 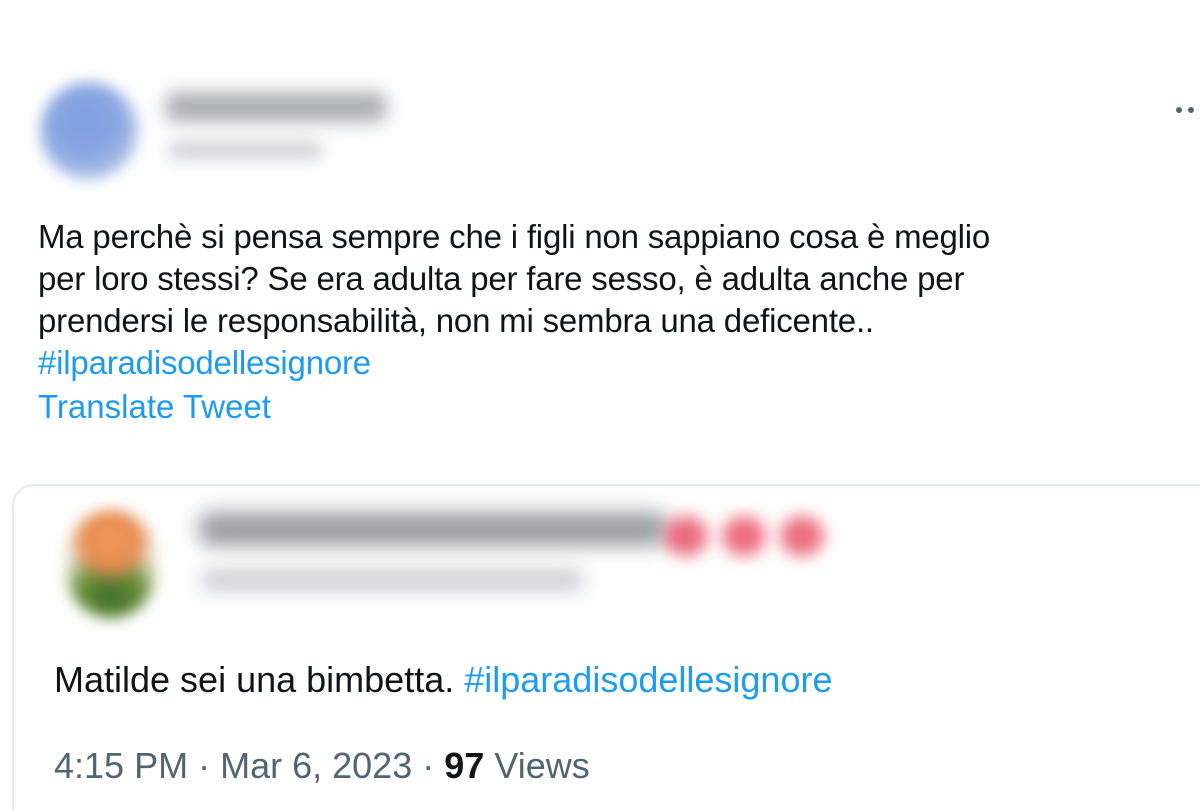 What do you see at coordinates (111, 564) in the screenshot?
I see `quoted-author-avatar` at bounding box center [111, 564].